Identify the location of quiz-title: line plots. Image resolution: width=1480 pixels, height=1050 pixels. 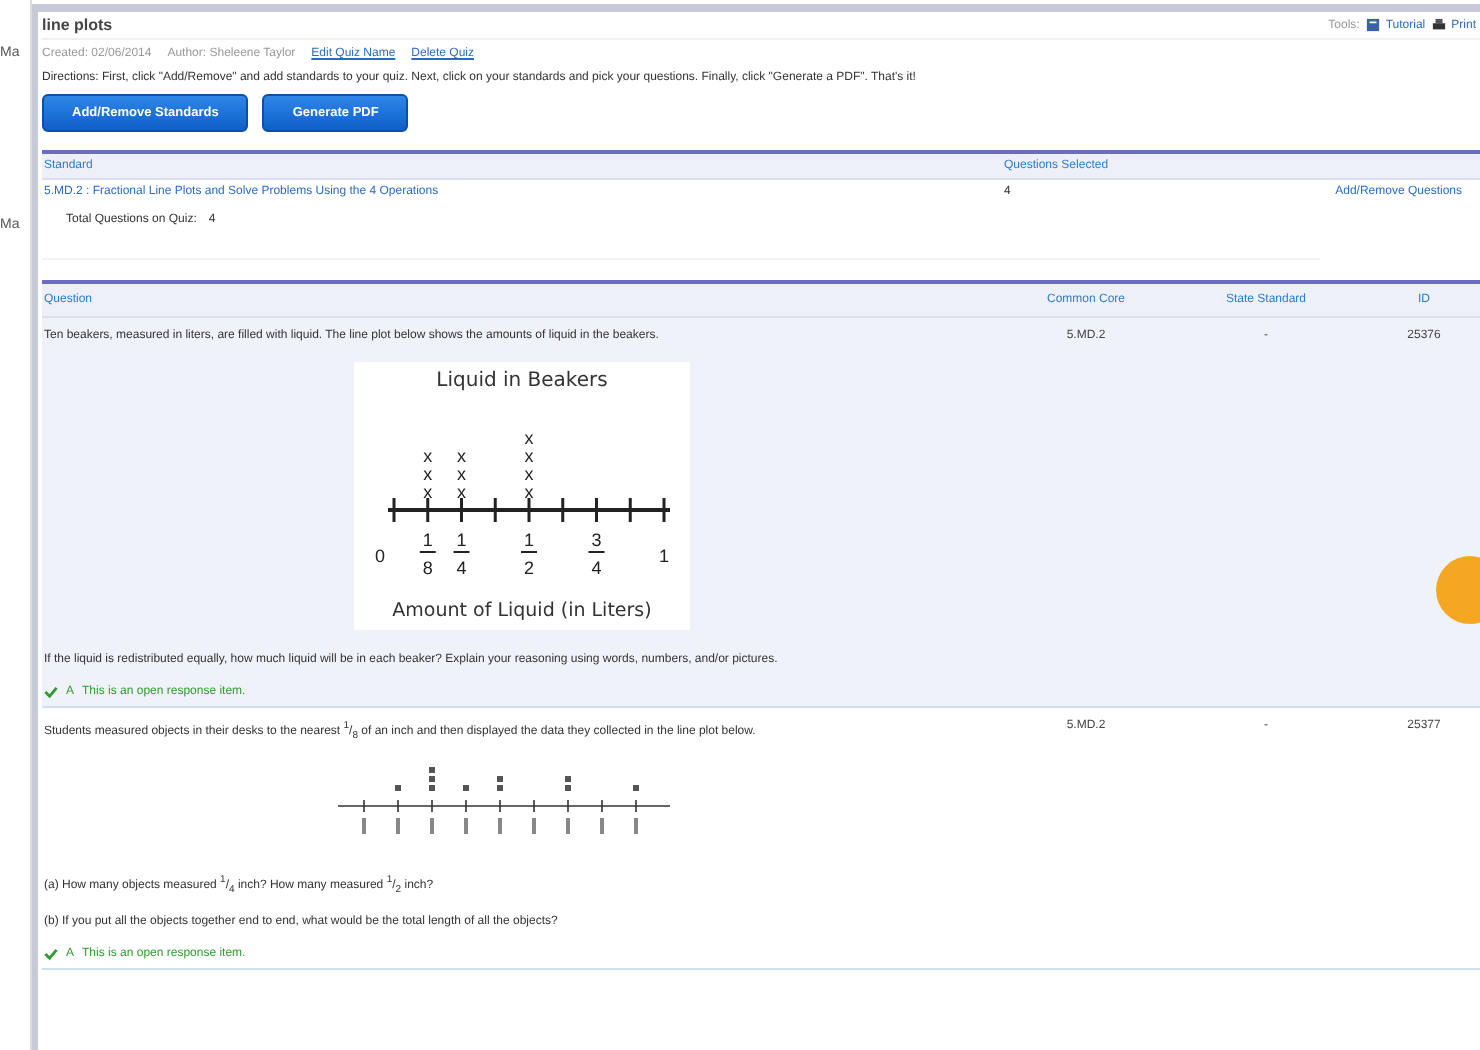
(77, 25).